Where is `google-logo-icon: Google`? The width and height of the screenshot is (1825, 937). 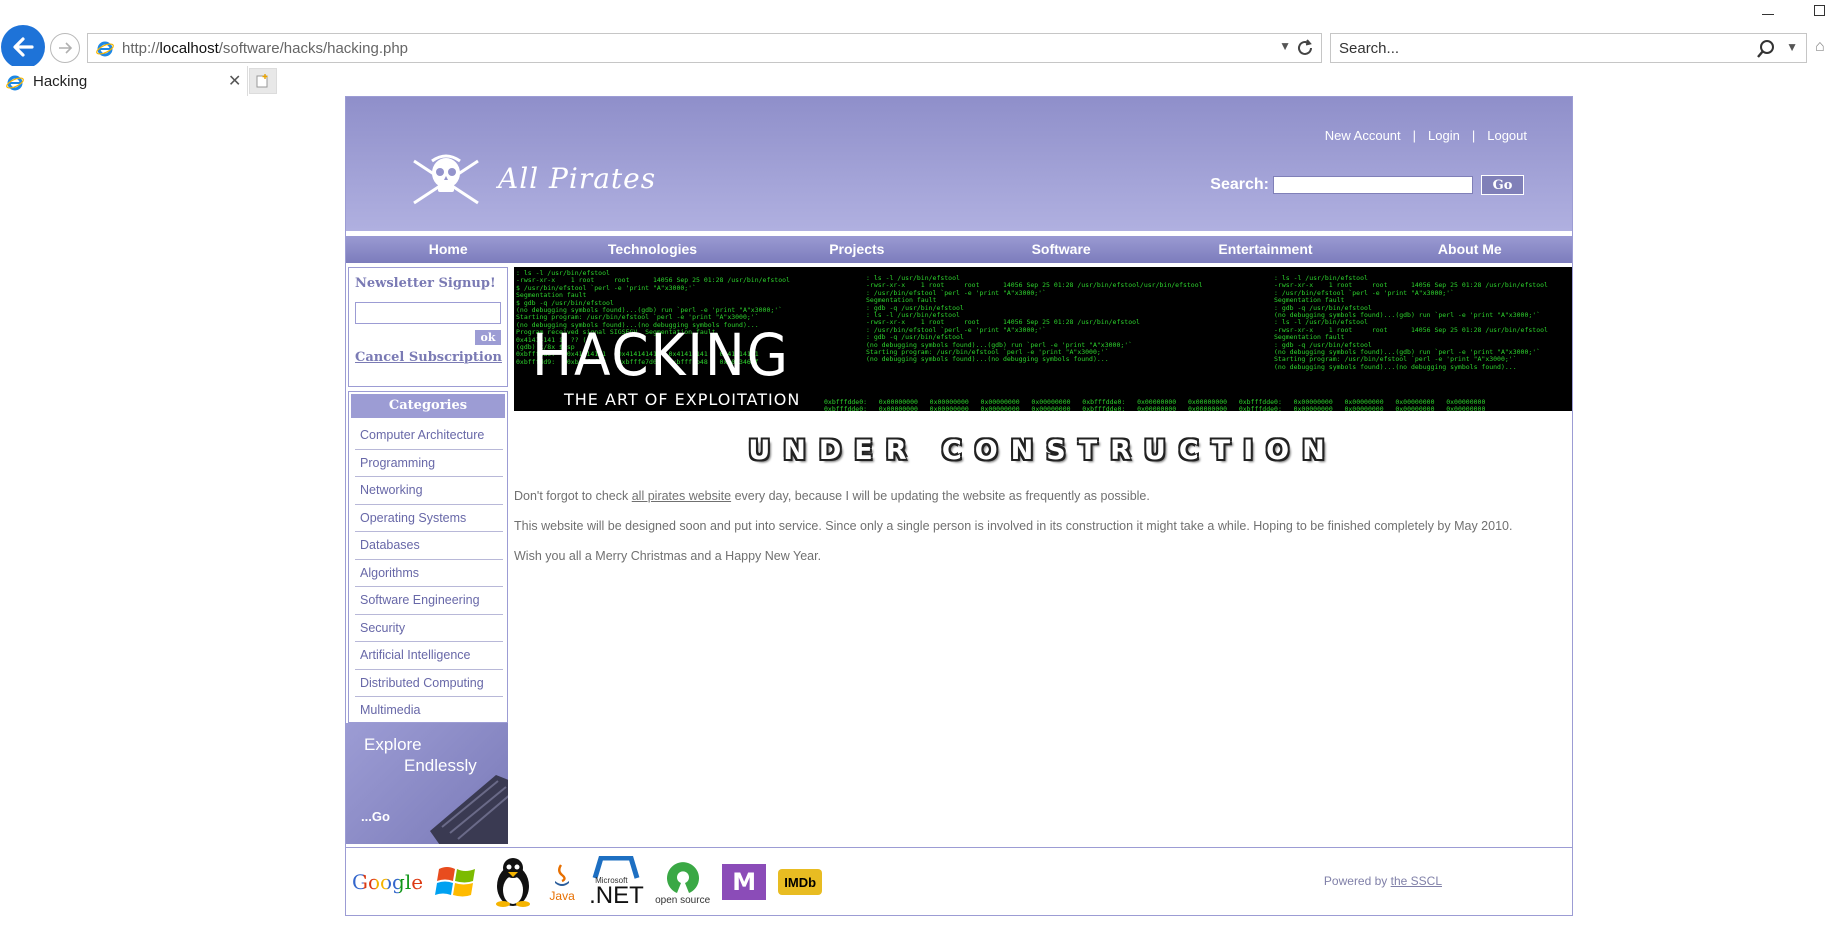 google-logo-icon: Google is located at coordinates (387, 882).